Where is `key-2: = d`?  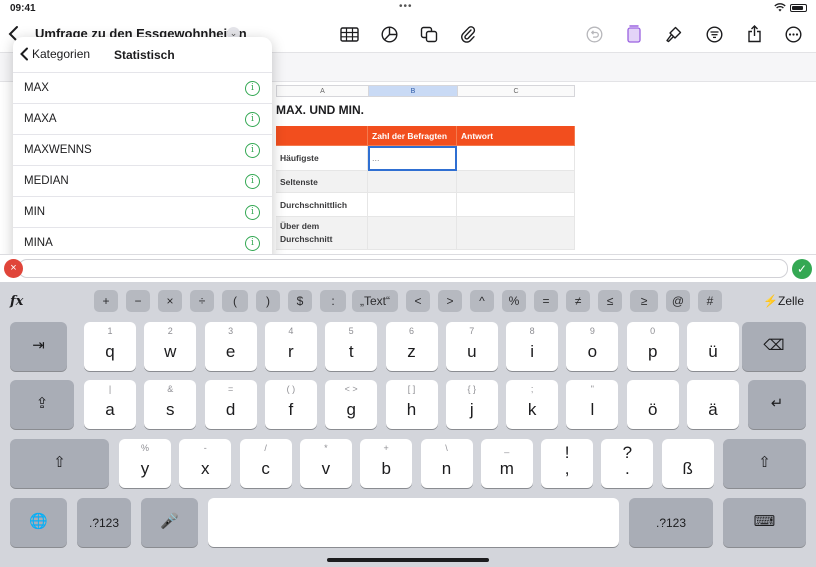 key-2: = d is located at coordinates (230, 404).